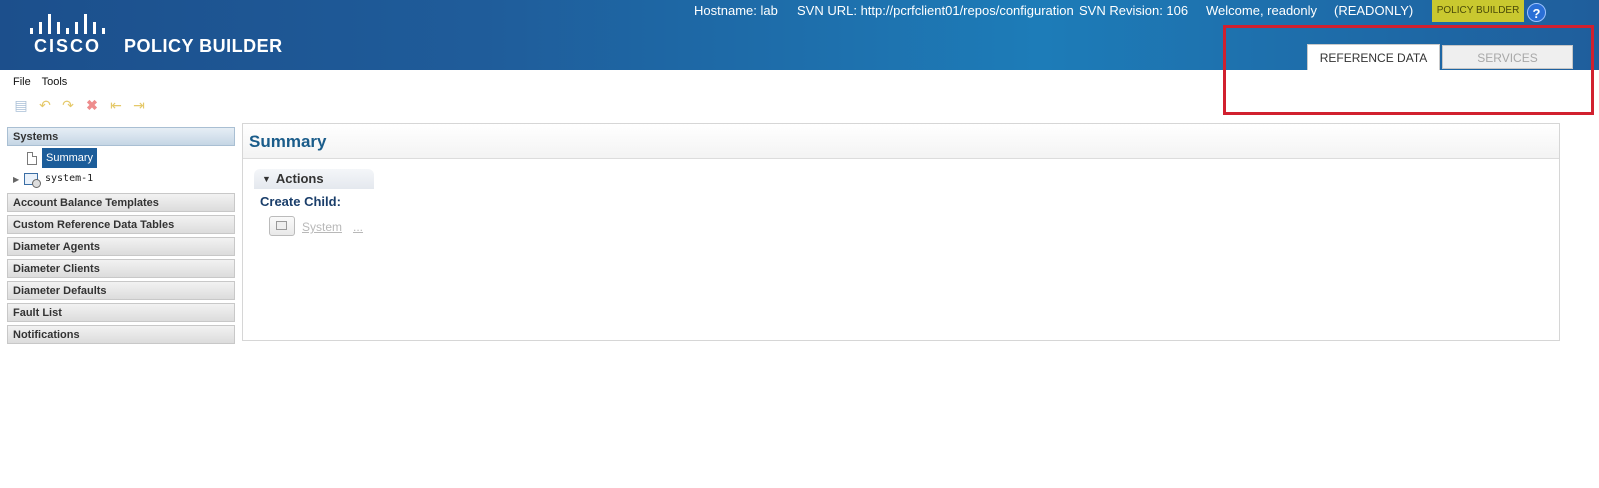  Describe the element at coordinates (21, 105) in the screenshot. I see `save-icon: ▤` at that location.